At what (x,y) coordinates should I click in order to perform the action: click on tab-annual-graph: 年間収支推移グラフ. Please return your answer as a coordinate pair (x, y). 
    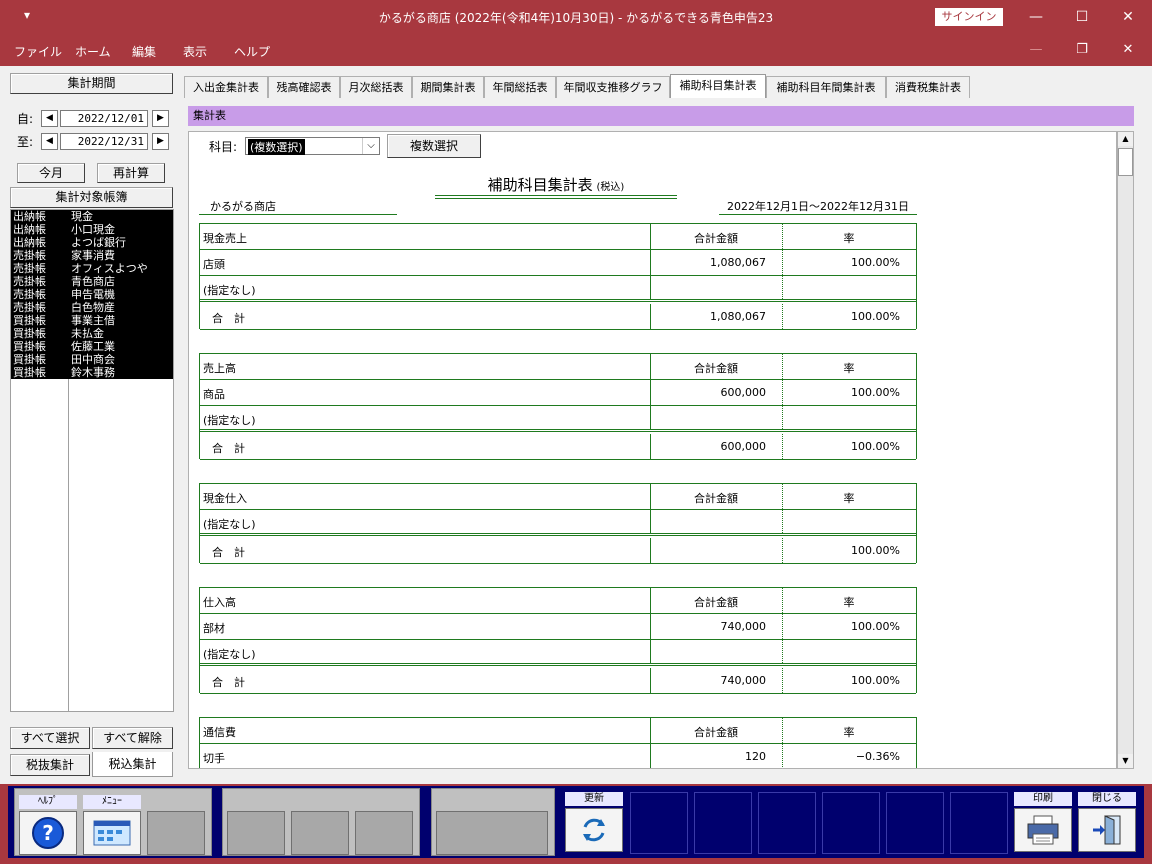
    Looking at the image, I should click on (613, 87).